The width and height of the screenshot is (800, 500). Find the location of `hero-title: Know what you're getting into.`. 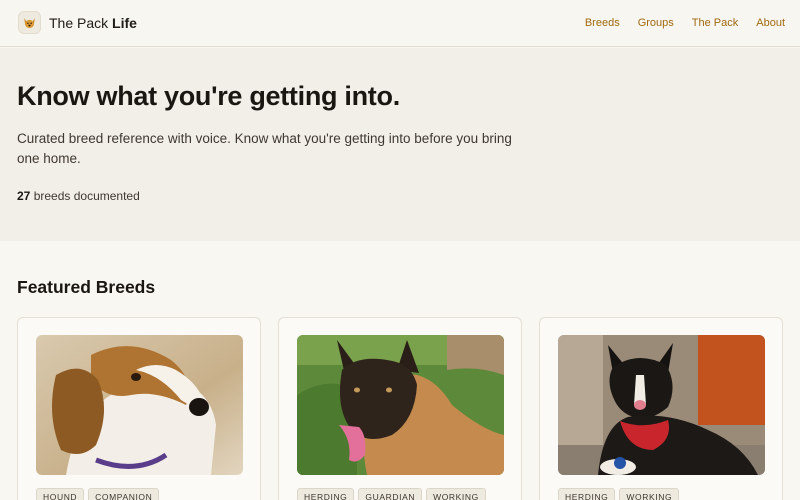

hero-title: Know what you're getting into. is located at coordinates (208, 96).